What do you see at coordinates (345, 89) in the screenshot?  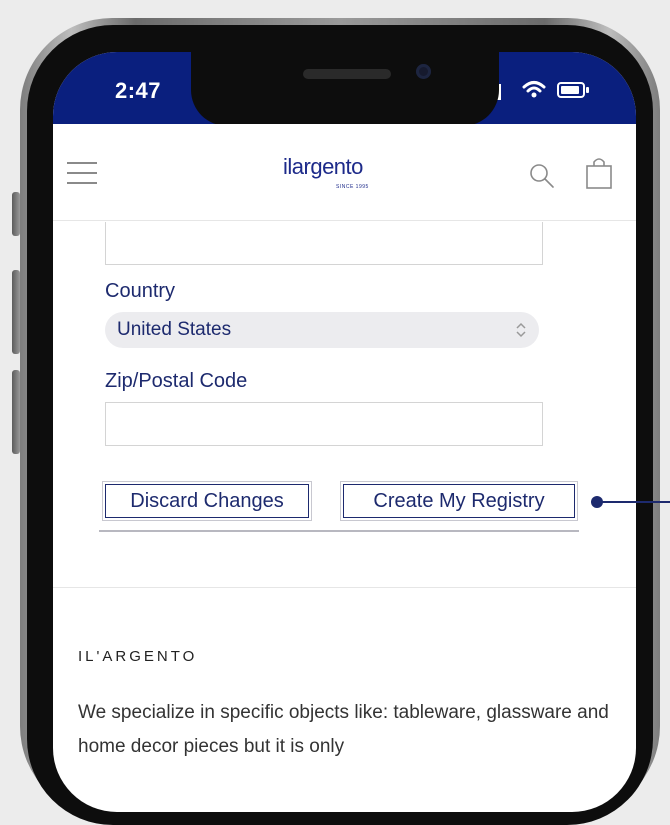 I see `phone-notch` at bounding box center [345, 89].